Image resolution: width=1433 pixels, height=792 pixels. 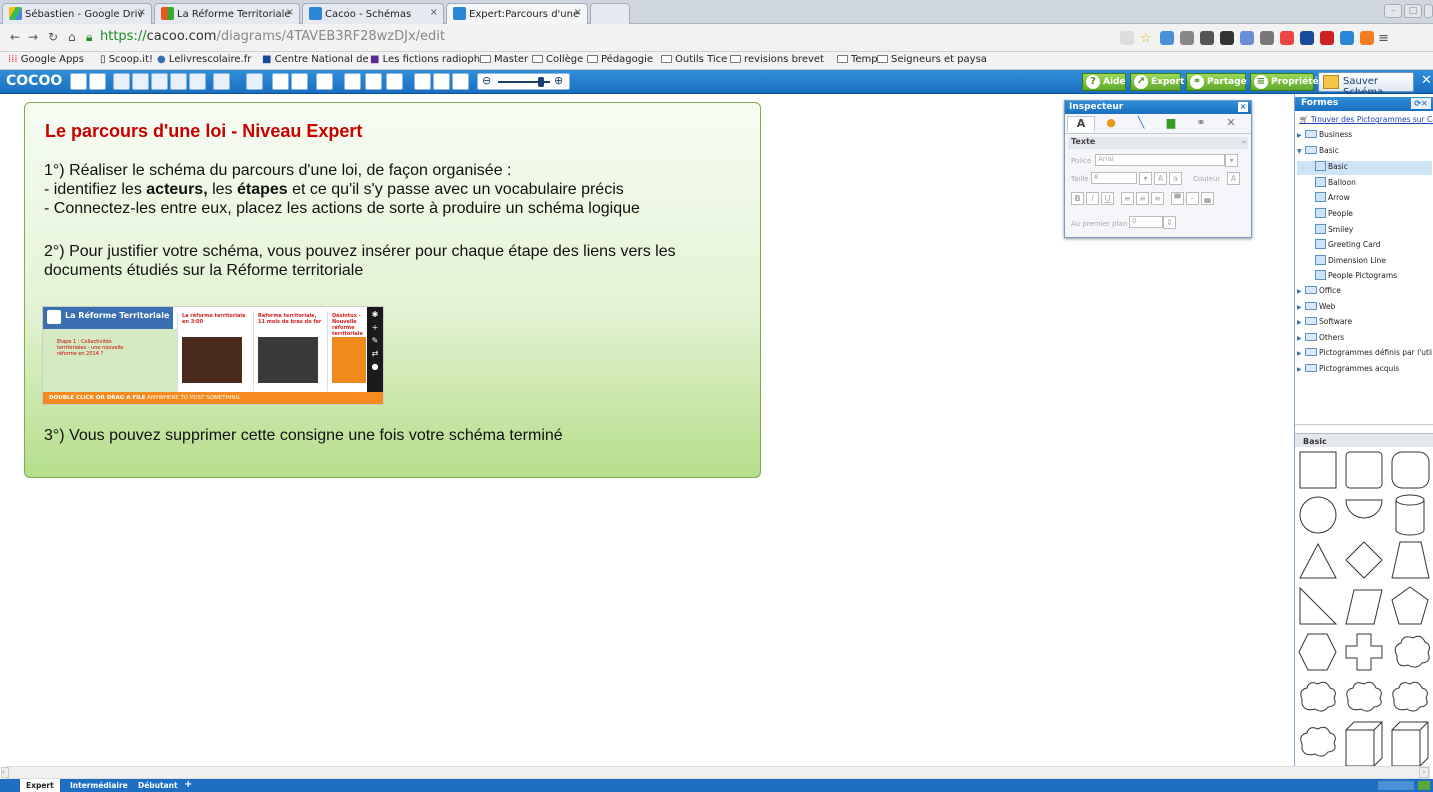 I want to click on partage-button: ⚭ Partage, so click(x=1216, y=82).